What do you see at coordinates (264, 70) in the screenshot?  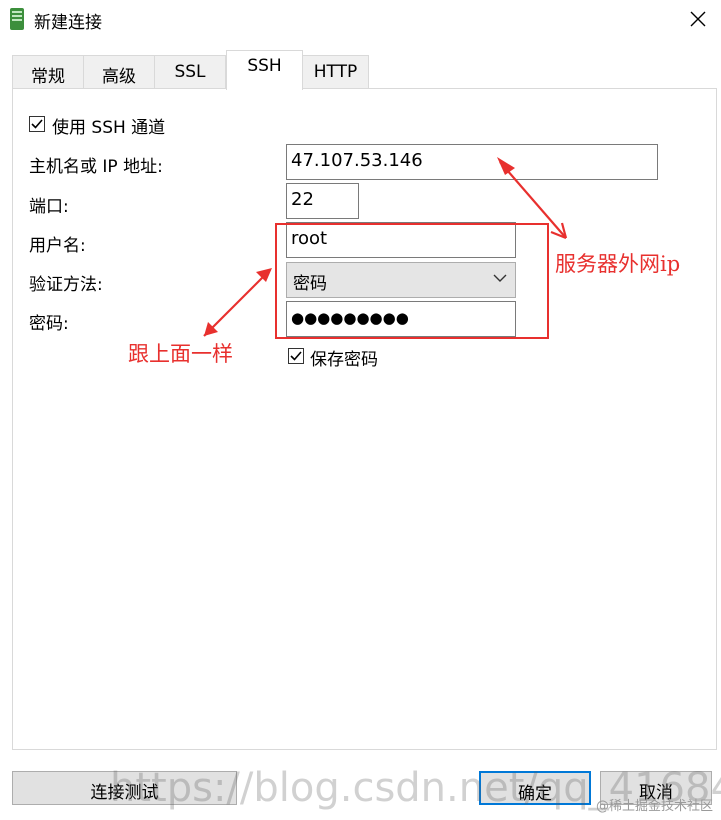 I see `tab-ssh: SSH` at bounding box center [264, 70].